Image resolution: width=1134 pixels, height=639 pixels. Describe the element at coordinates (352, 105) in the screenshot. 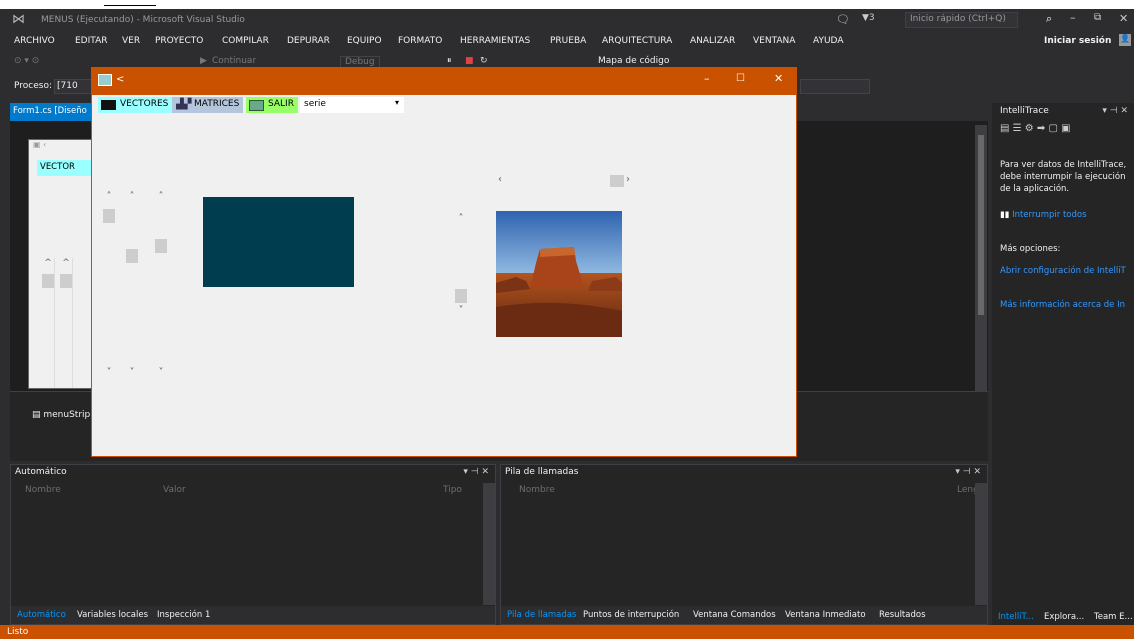

I see `serie-combobox: serie ▾` at that location.